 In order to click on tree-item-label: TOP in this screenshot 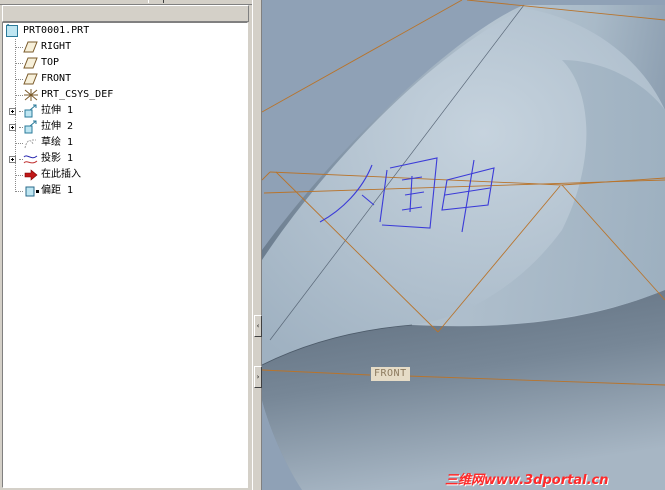, I will do `click(50, 62)`.